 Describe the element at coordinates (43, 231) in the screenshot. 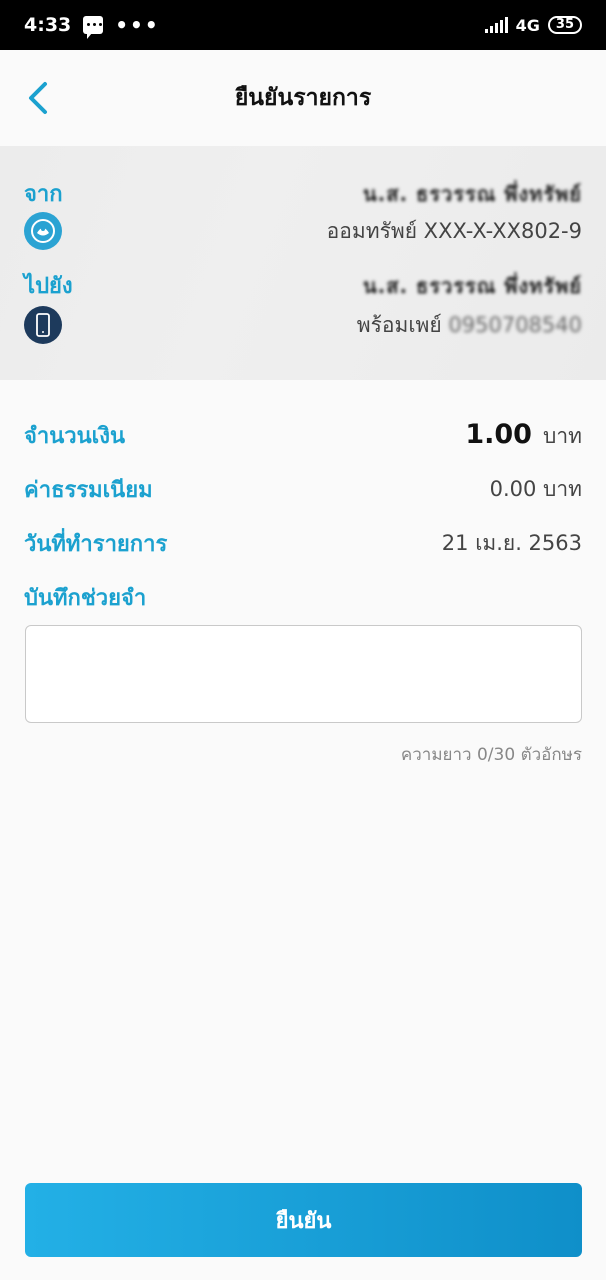

I see `kbank-logo-icon` at that location.